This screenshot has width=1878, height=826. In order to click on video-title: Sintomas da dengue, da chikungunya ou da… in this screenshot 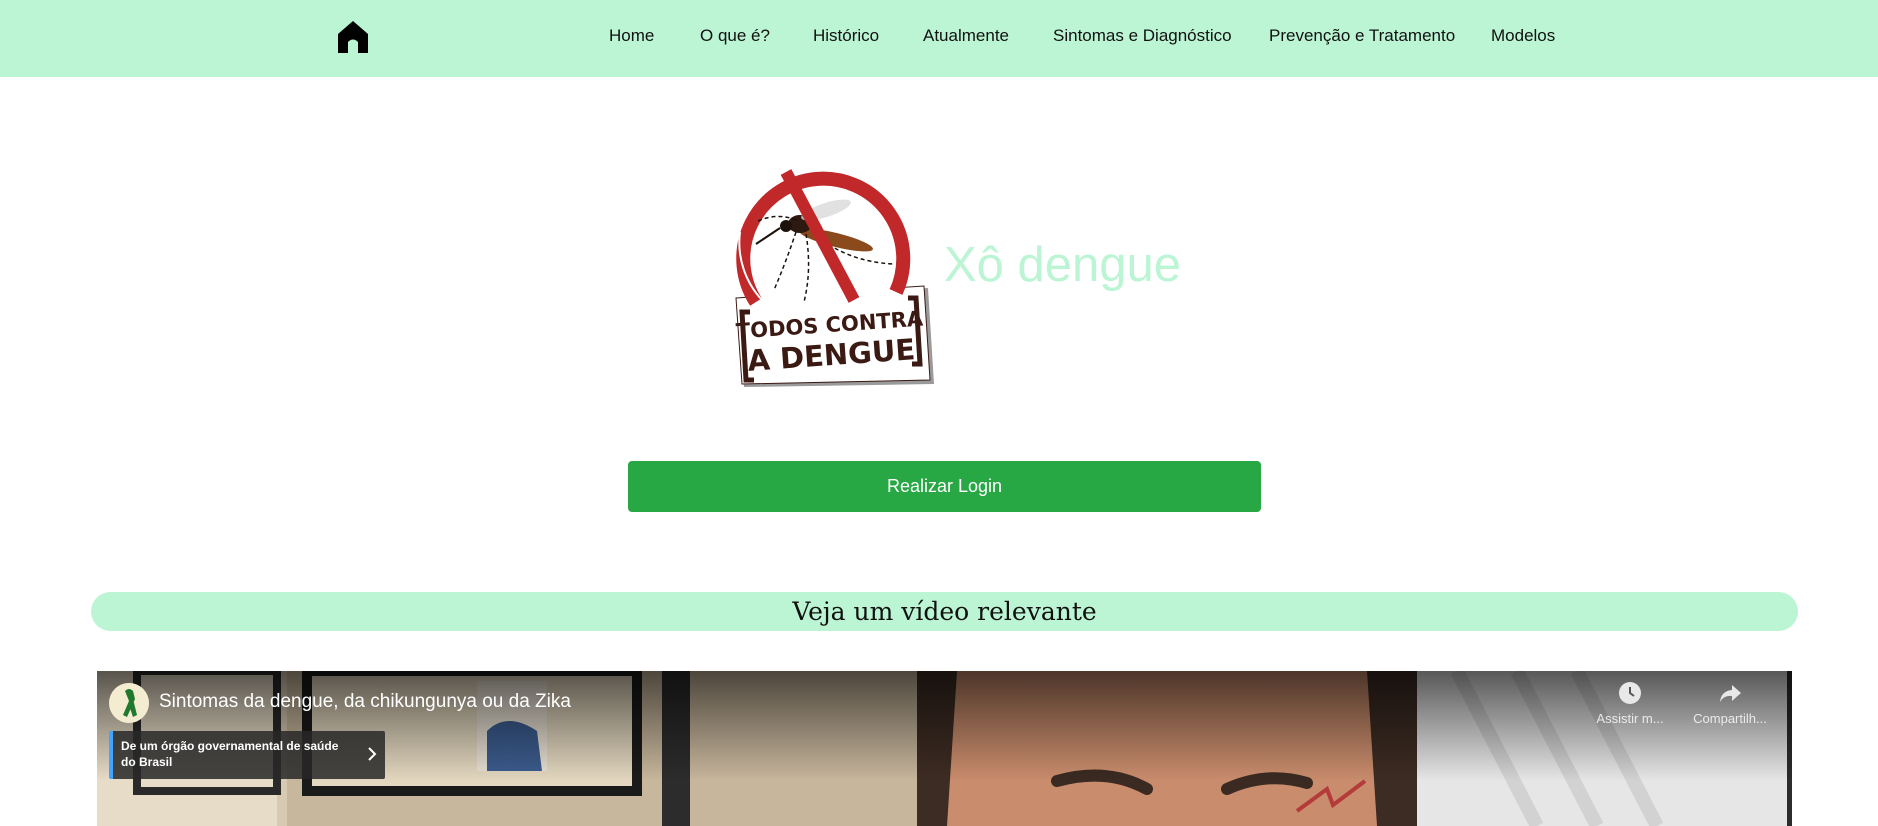, I will do `click(365, 702)`.